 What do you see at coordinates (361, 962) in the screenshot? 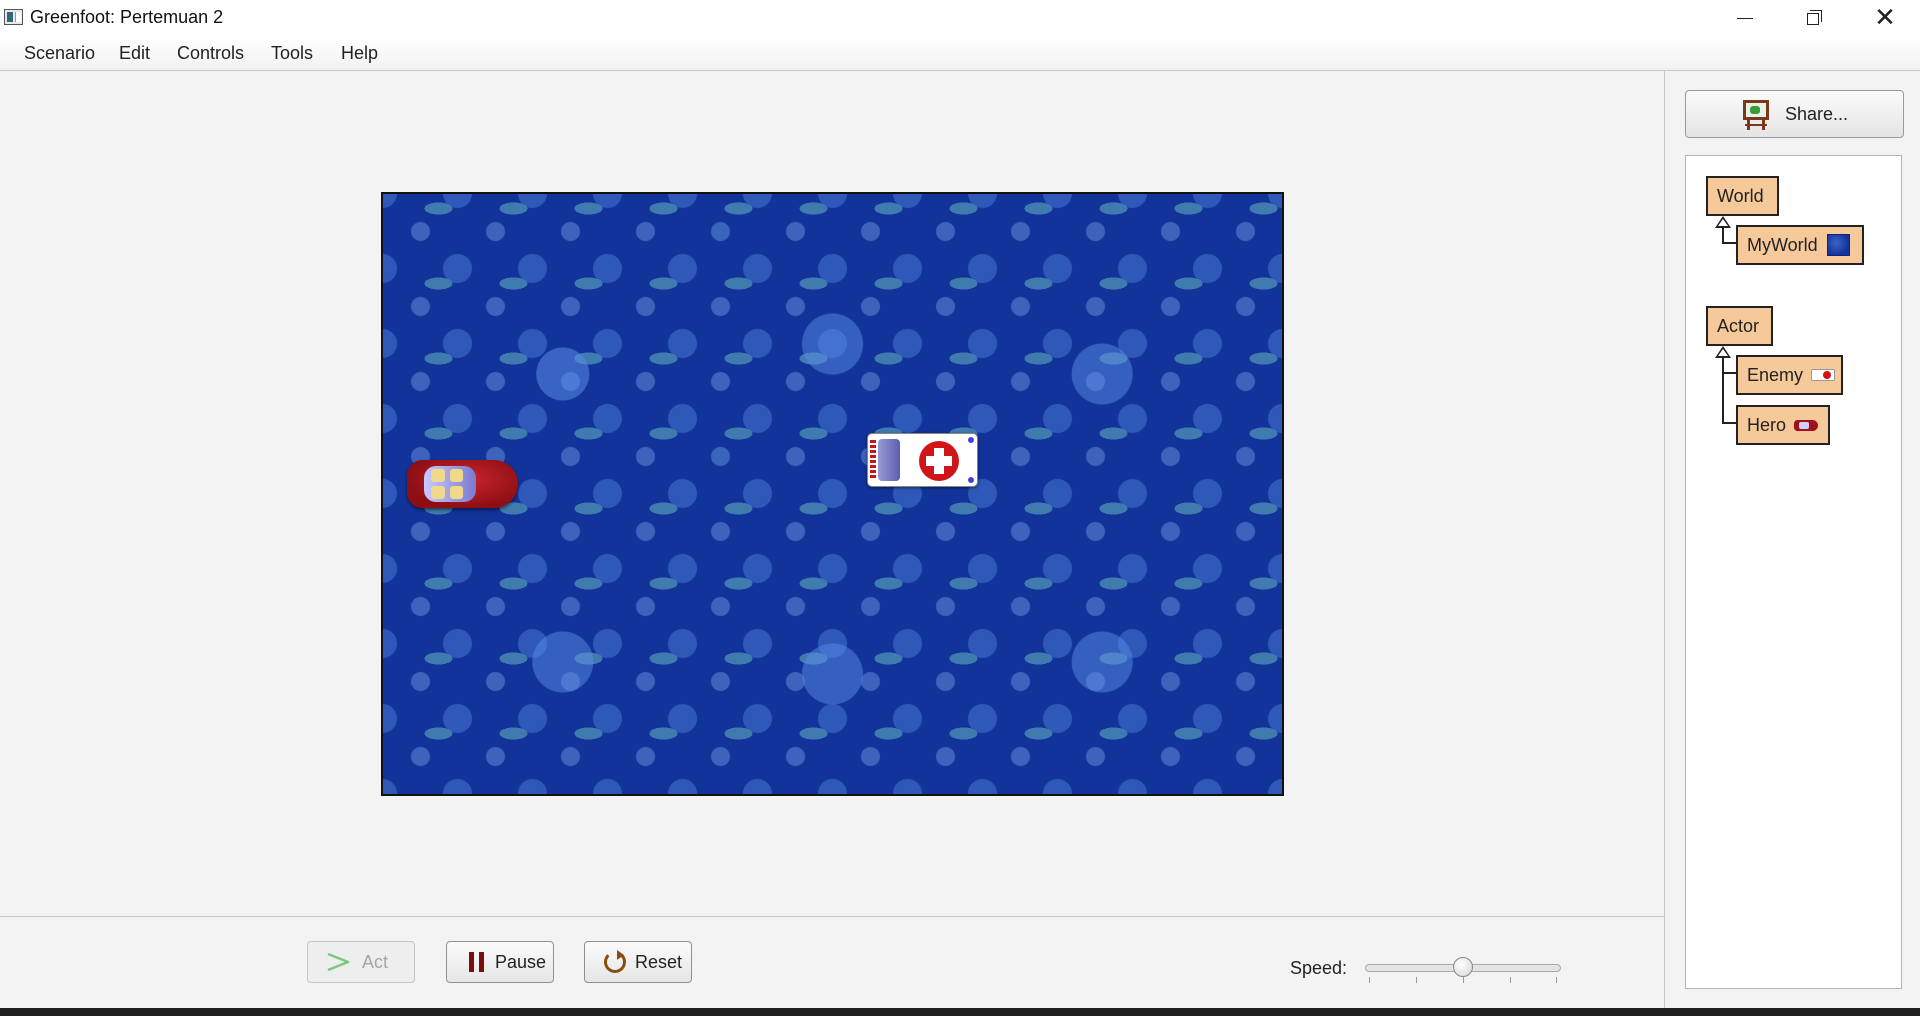
I see `act-button: Act` at bounding box center [361, 962].